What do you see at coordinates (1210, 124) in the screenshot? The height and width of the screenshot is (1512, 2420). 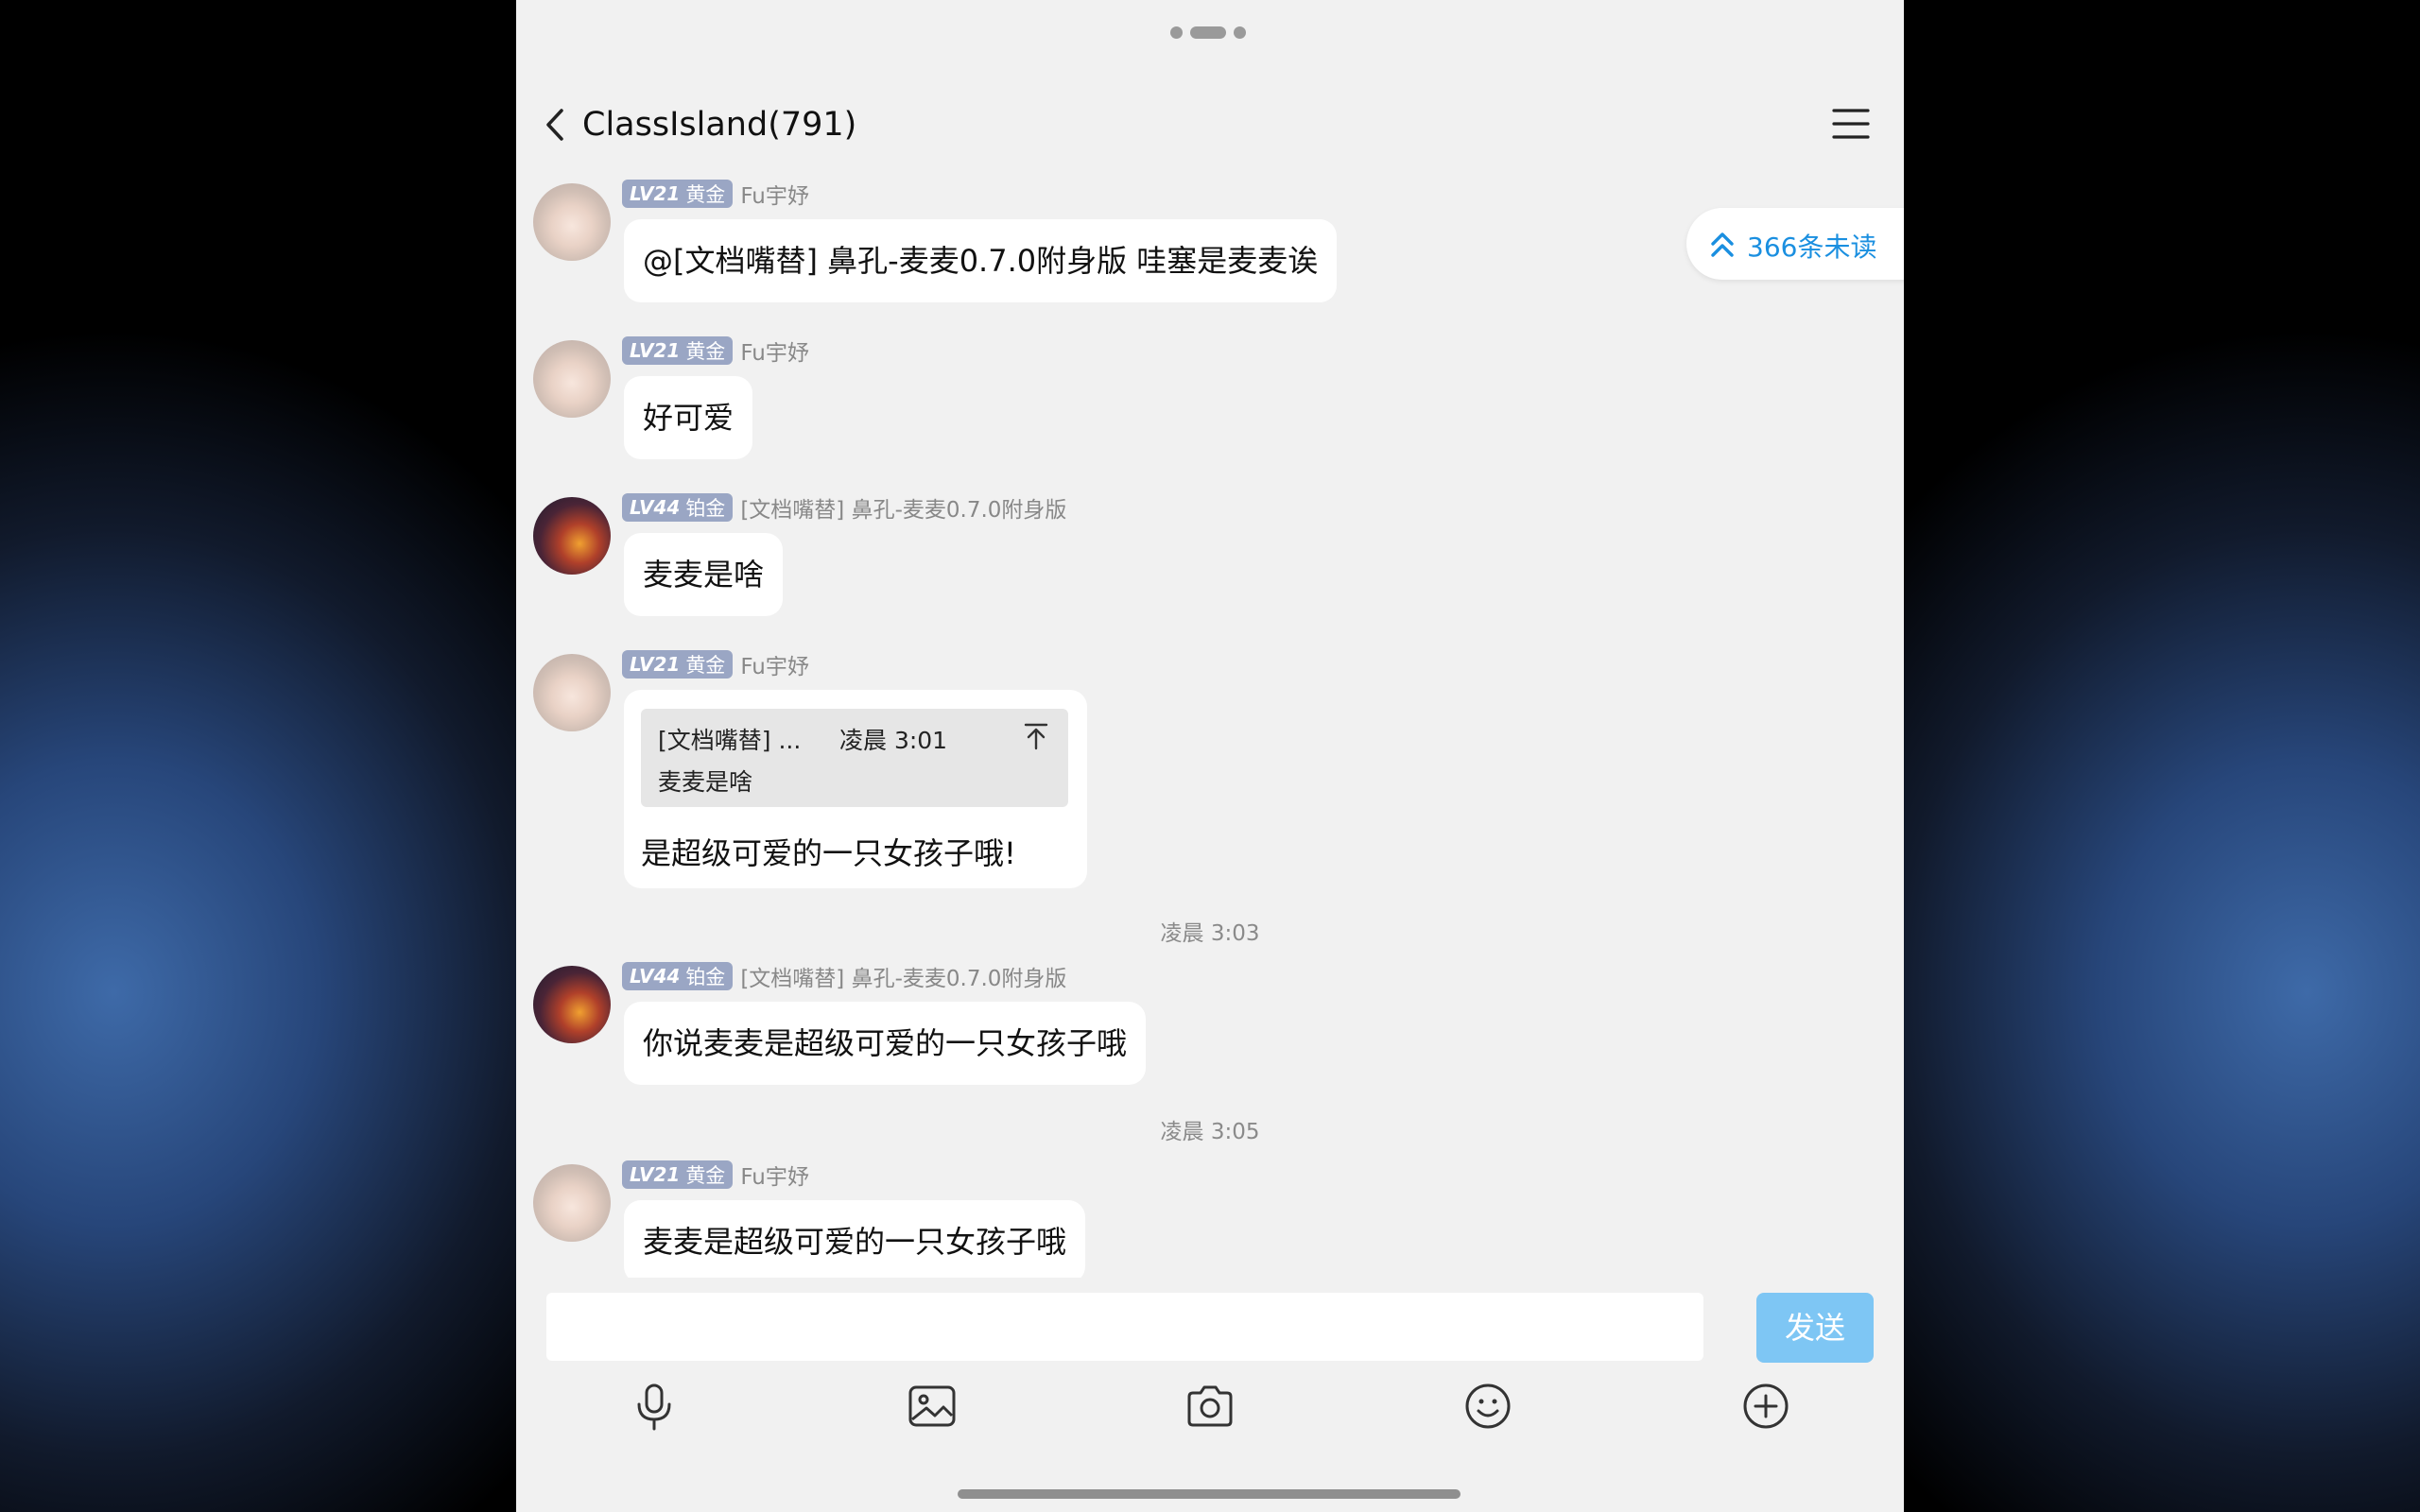 I see `chat-header: ClassIsland(791)` at bounding box center [1210, 124].